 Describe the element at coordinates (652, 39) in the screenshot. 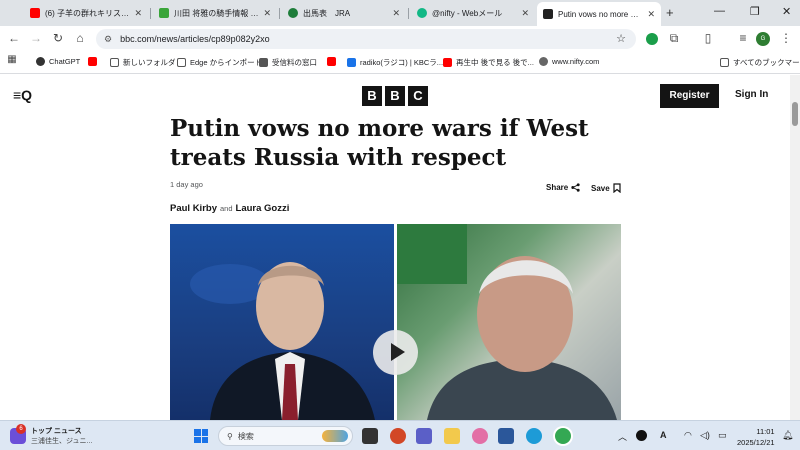

I see `extension-icon` at that location.